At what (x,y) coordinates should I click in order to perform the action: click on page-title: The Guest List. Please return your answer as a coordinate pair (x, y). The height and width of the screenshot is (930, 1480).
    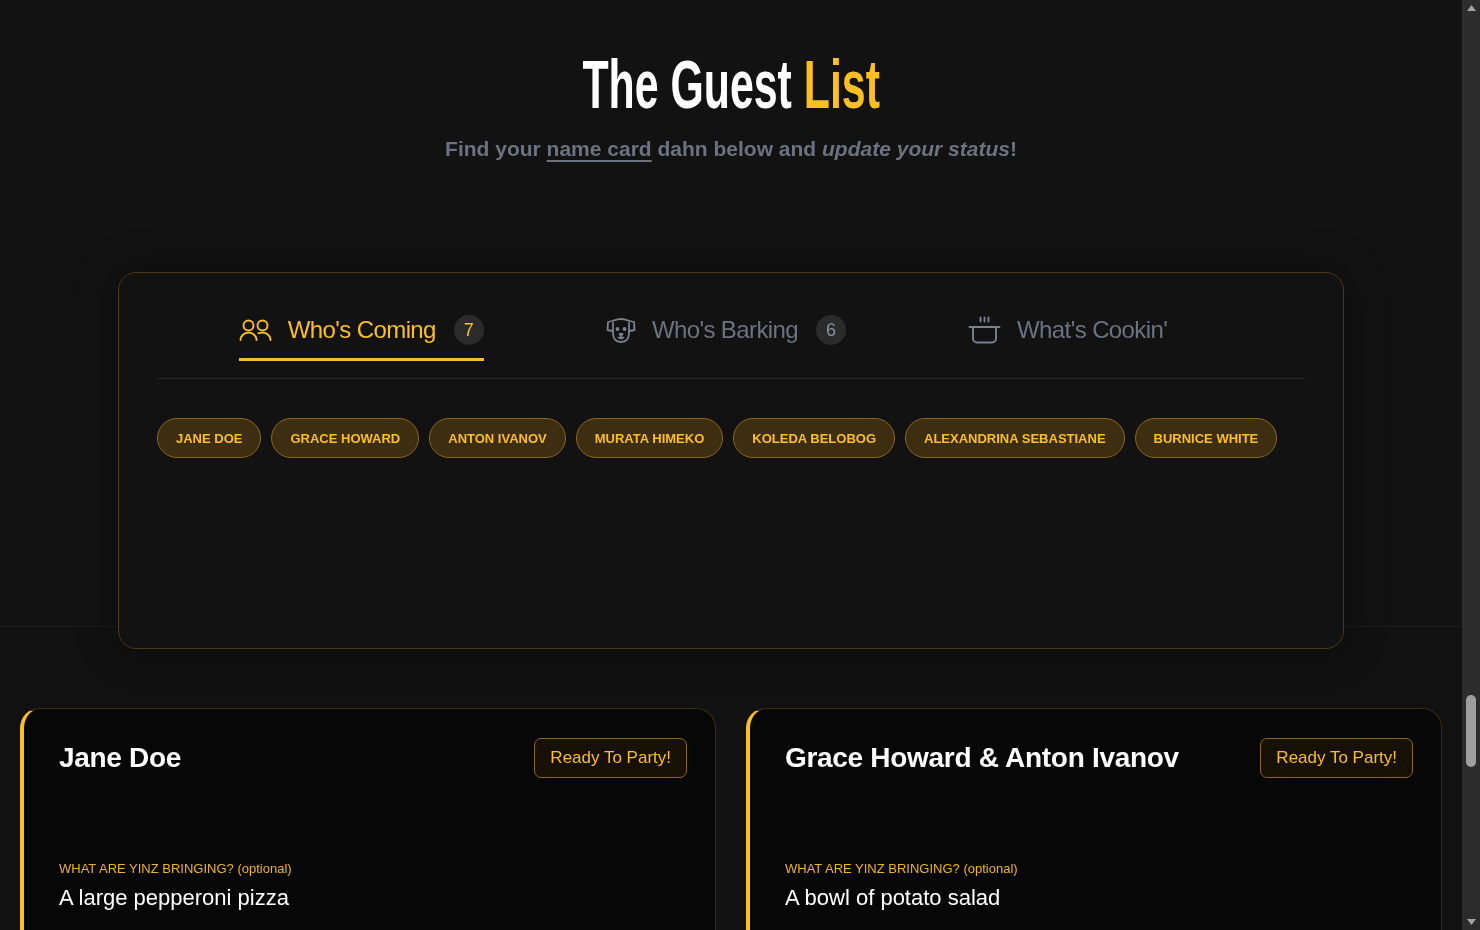
    Looking at the image, I should click on (731, 84).